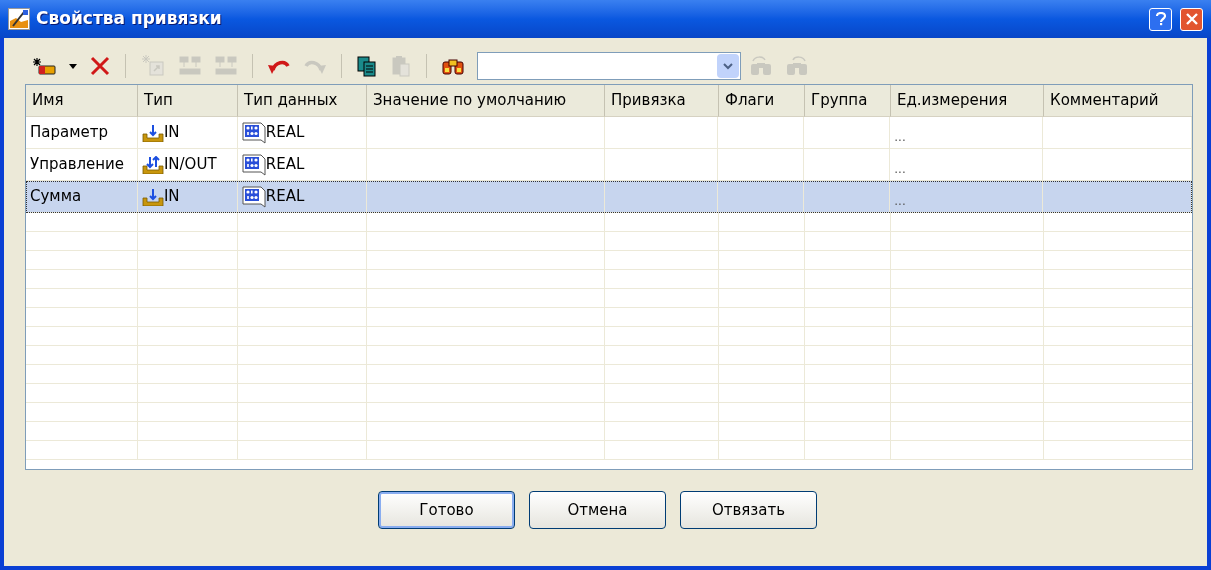 The width and height of the screenshot is (1211, 570). I want to click on search-combo-box, so click(609, 66).